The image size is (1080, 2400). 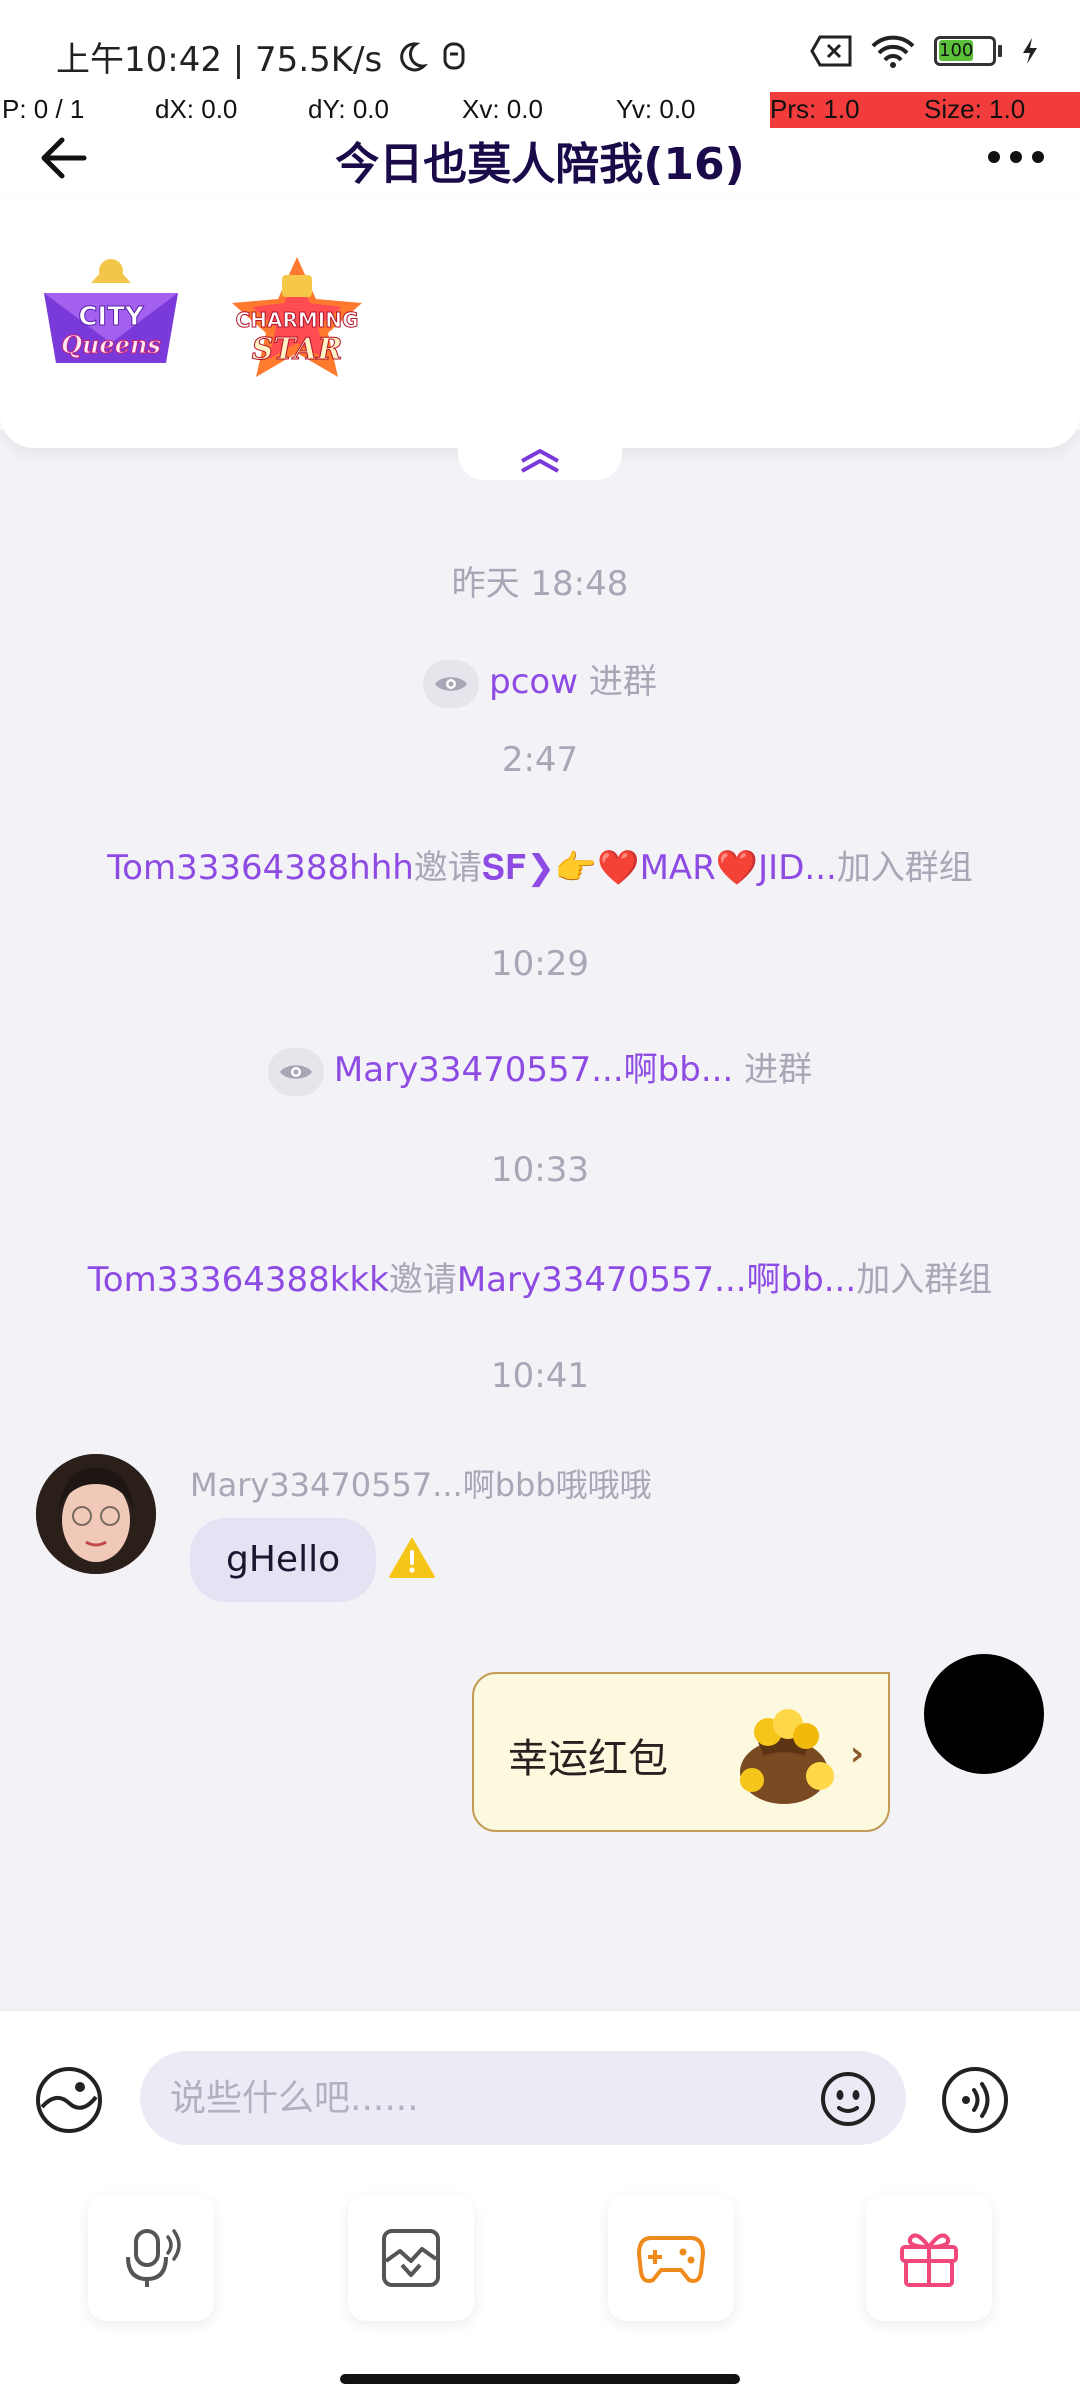 I want to click on sticker-icon, so click(x=69, y=2100).